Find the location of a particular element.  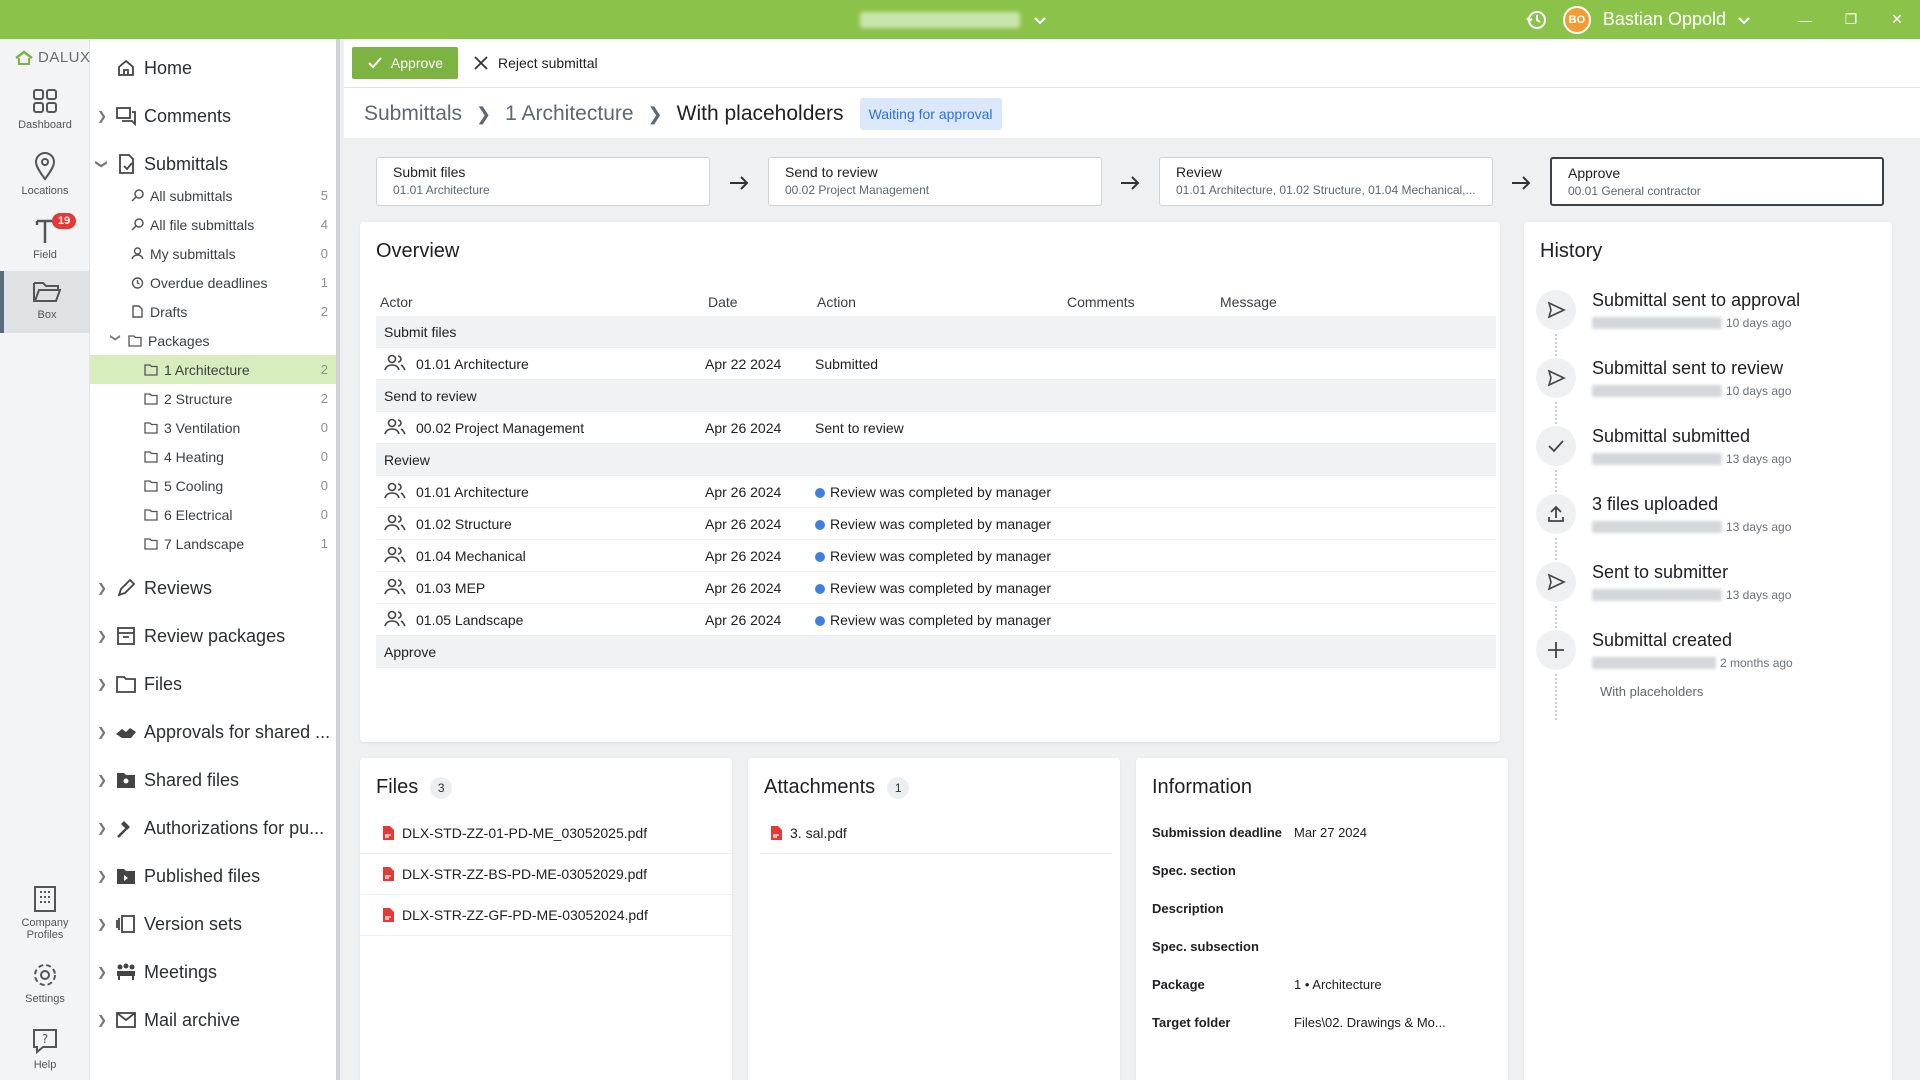

user-name: Bastian Oppold is located at coordinates (1664, 19).